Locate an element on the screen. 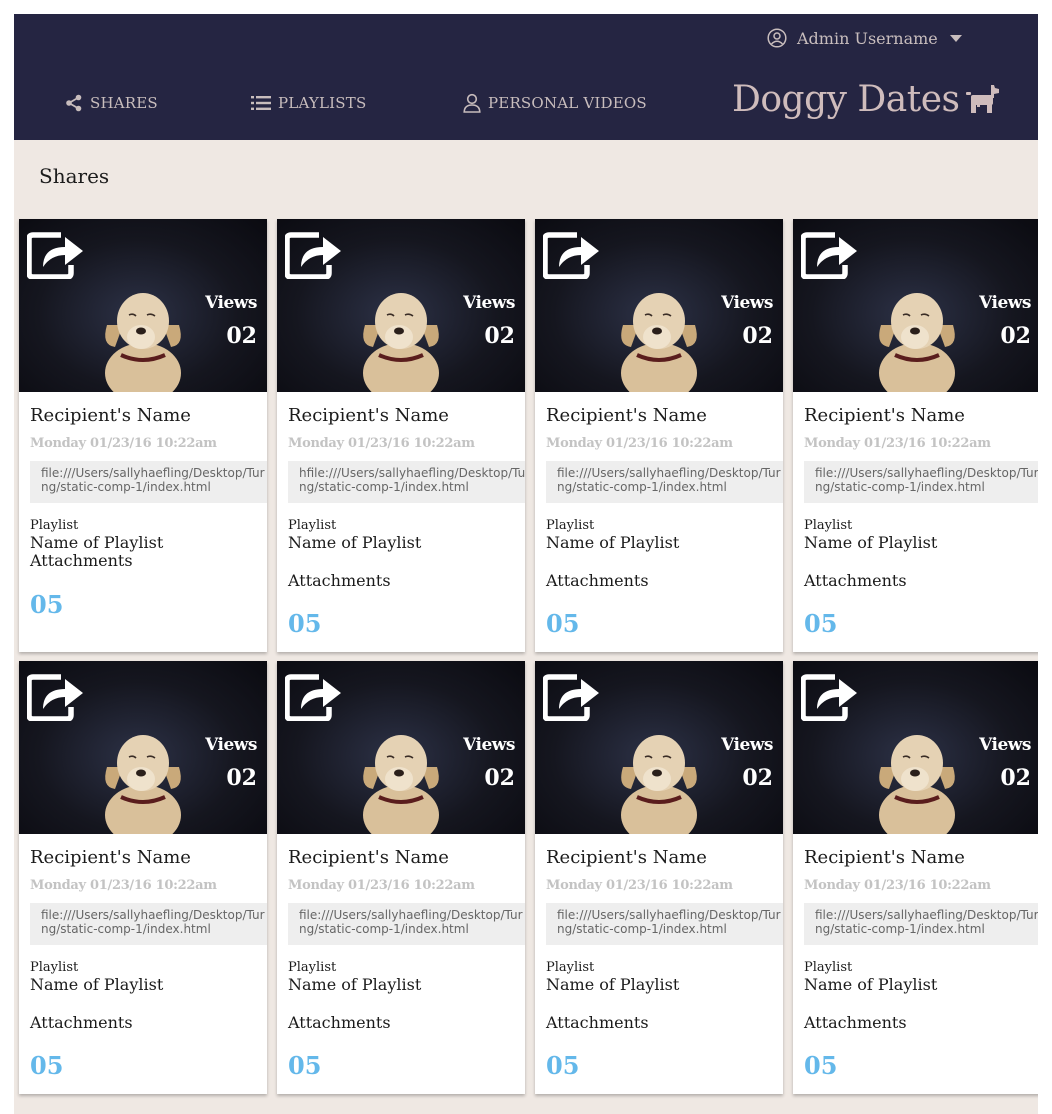  nav-shares-label: SHARES is located at coordinates (124, 103).